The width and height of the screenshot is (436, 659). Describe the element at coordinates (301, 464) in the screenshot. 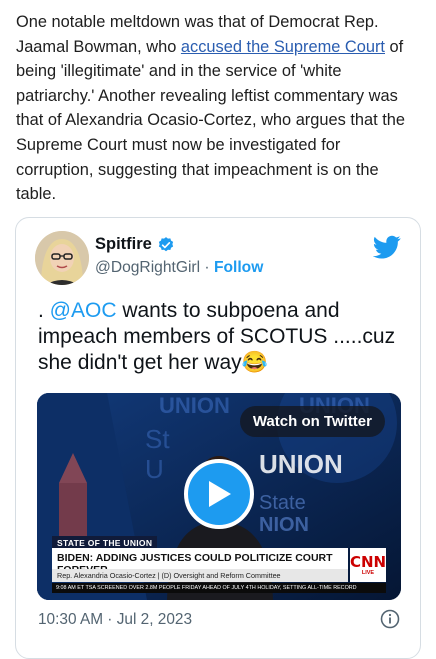

I see `svg-text: UNION` at that location.